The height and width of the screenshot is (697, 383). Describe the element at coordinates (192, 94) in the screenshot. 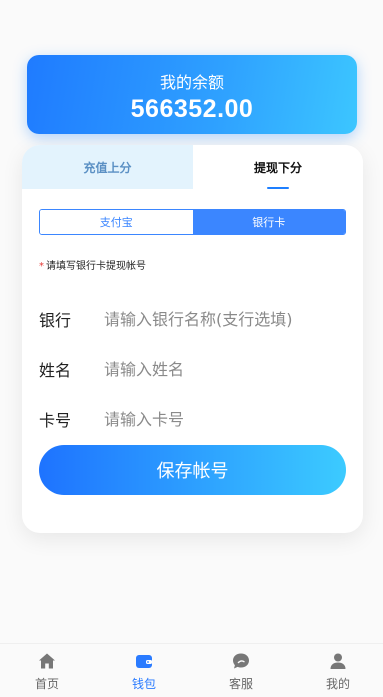

I see `balance-card: 我的余额 566352.00` at that location.